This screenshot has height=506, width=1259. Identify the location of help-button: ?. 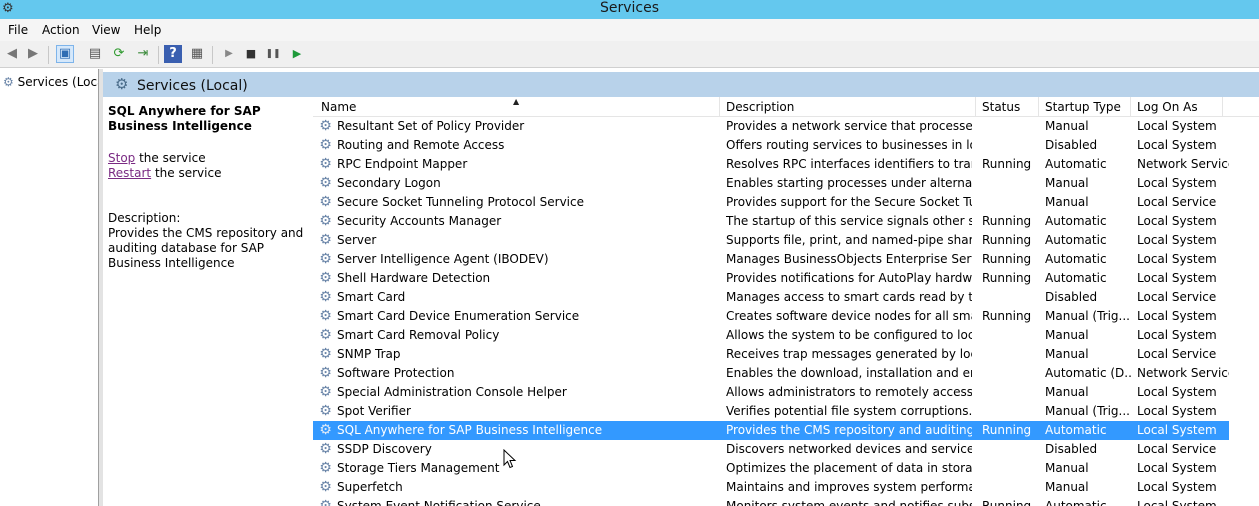
(173, 54).